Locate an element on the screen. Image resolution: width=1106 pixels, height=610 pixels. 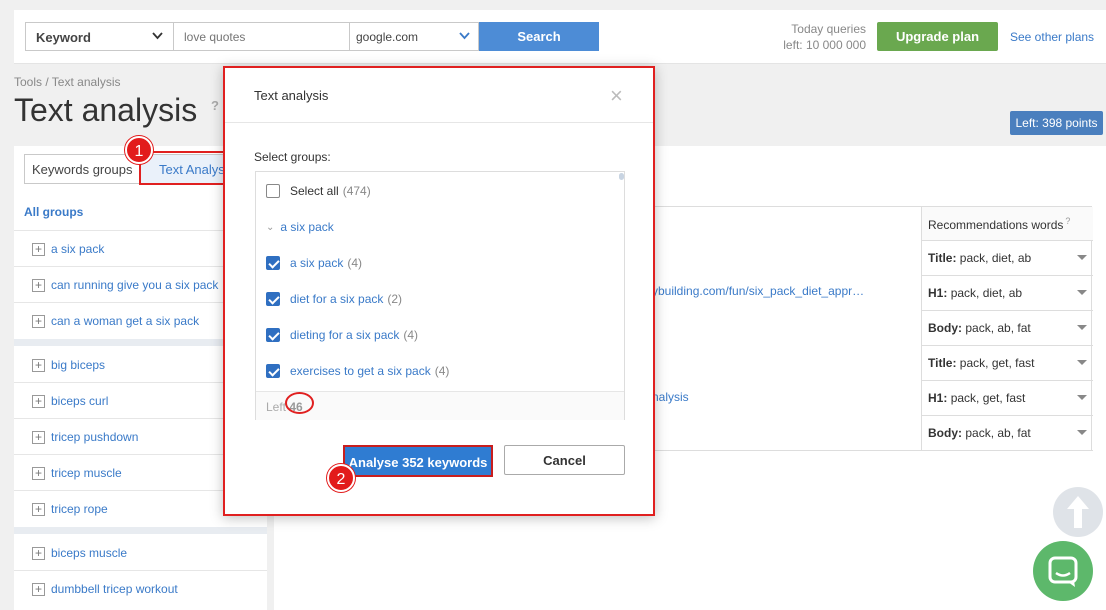
recommendation-cell: H1: pack, get, fast is located at coordinates (1007, 398).